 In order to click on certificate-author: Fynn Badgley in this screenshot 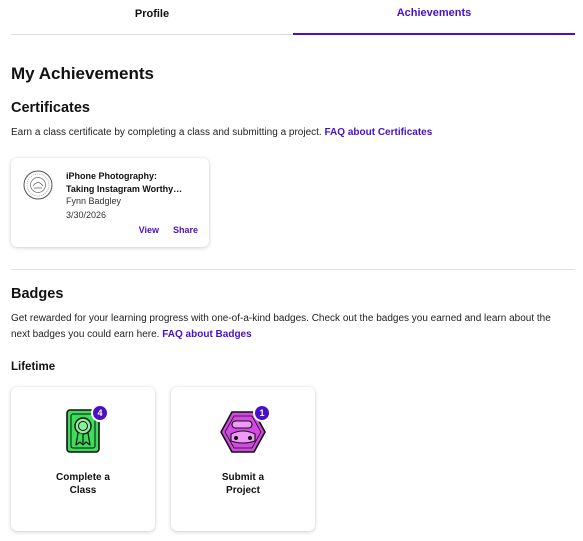, I will do `click(94, 201)`.